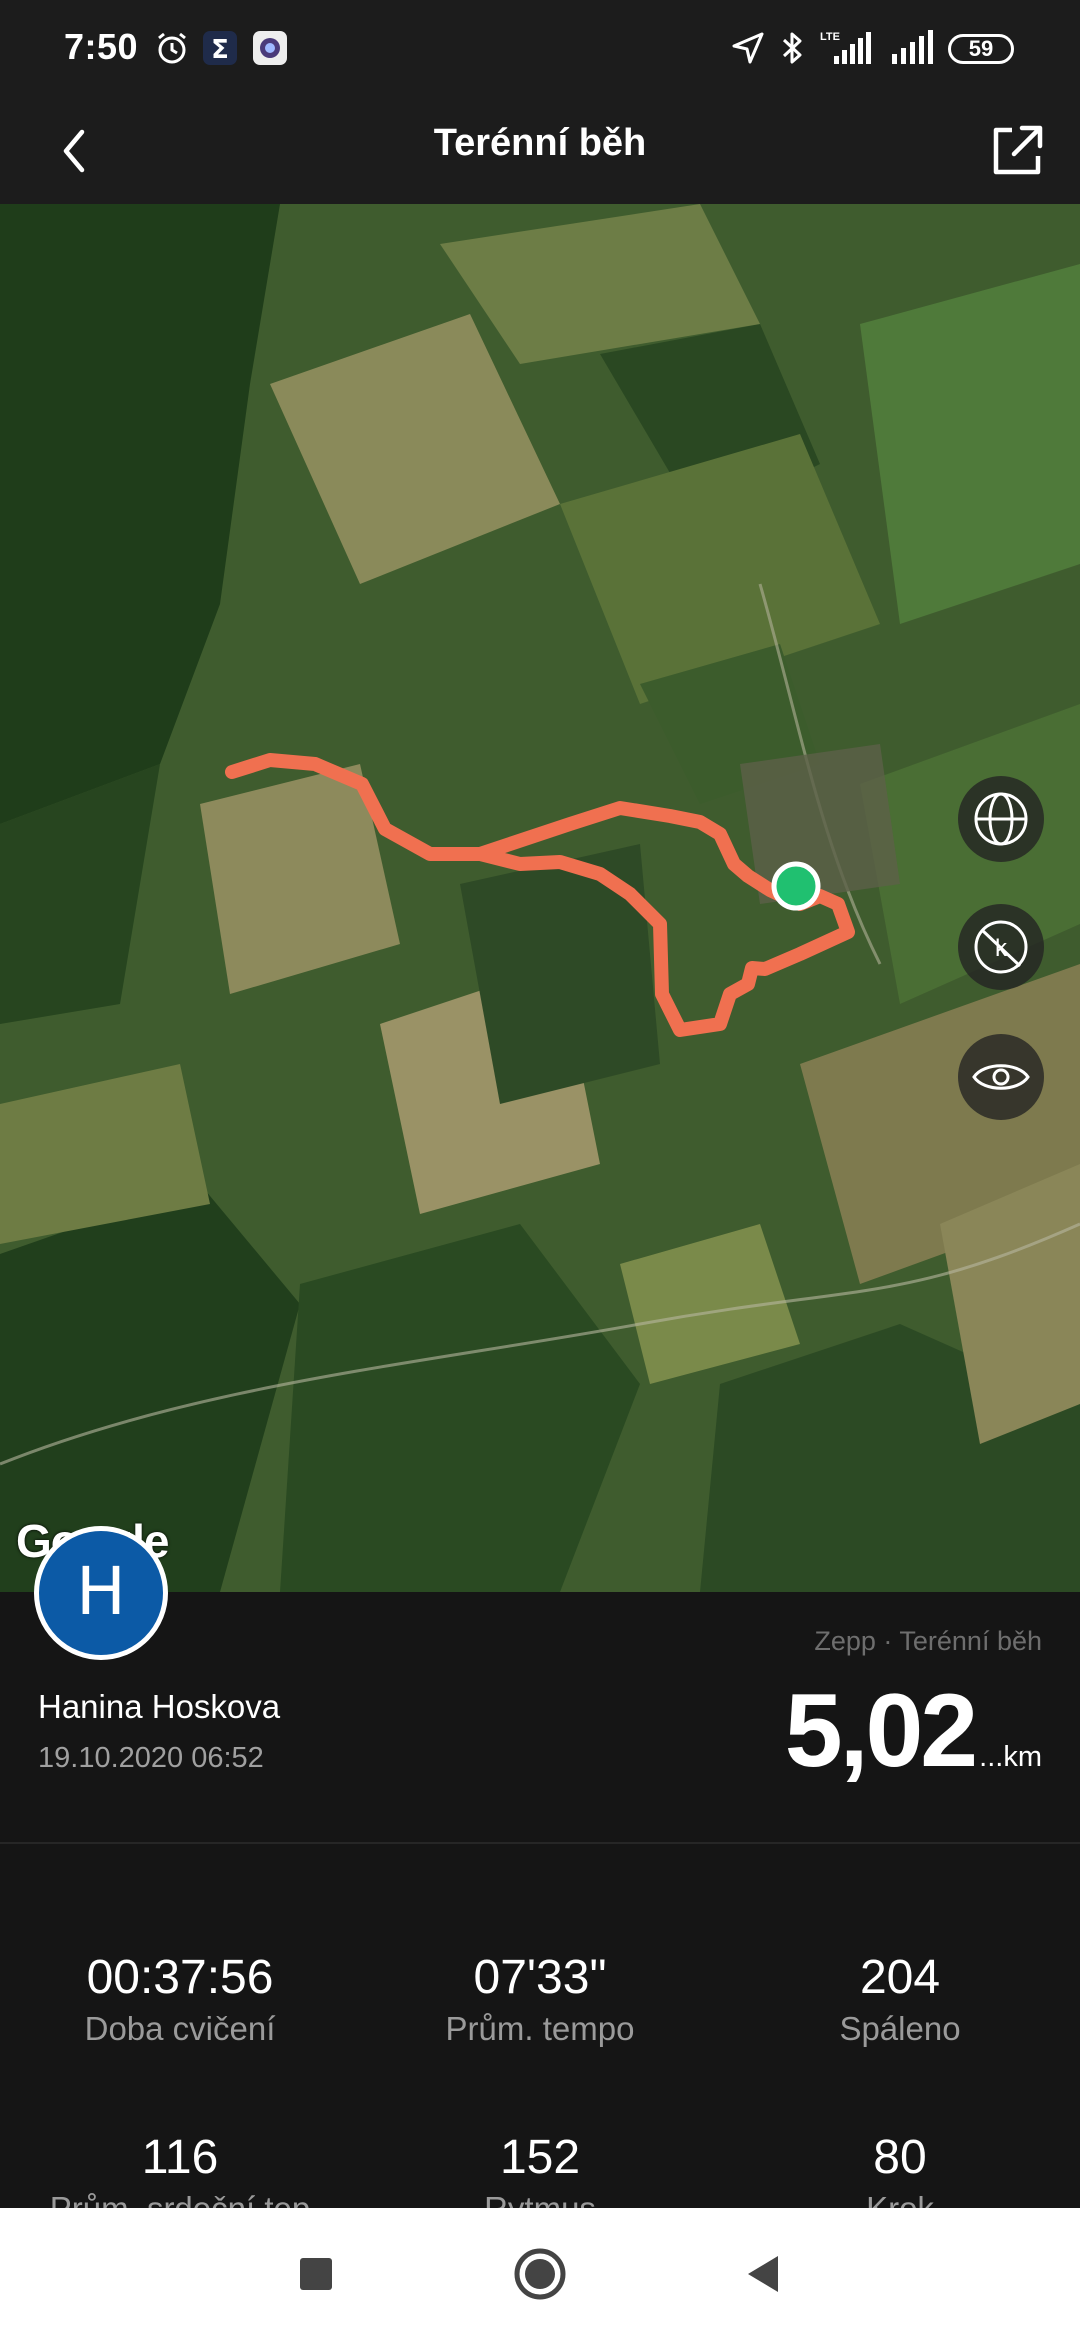  I want to click on stat-label: Spáleno, so click(900, 2028).